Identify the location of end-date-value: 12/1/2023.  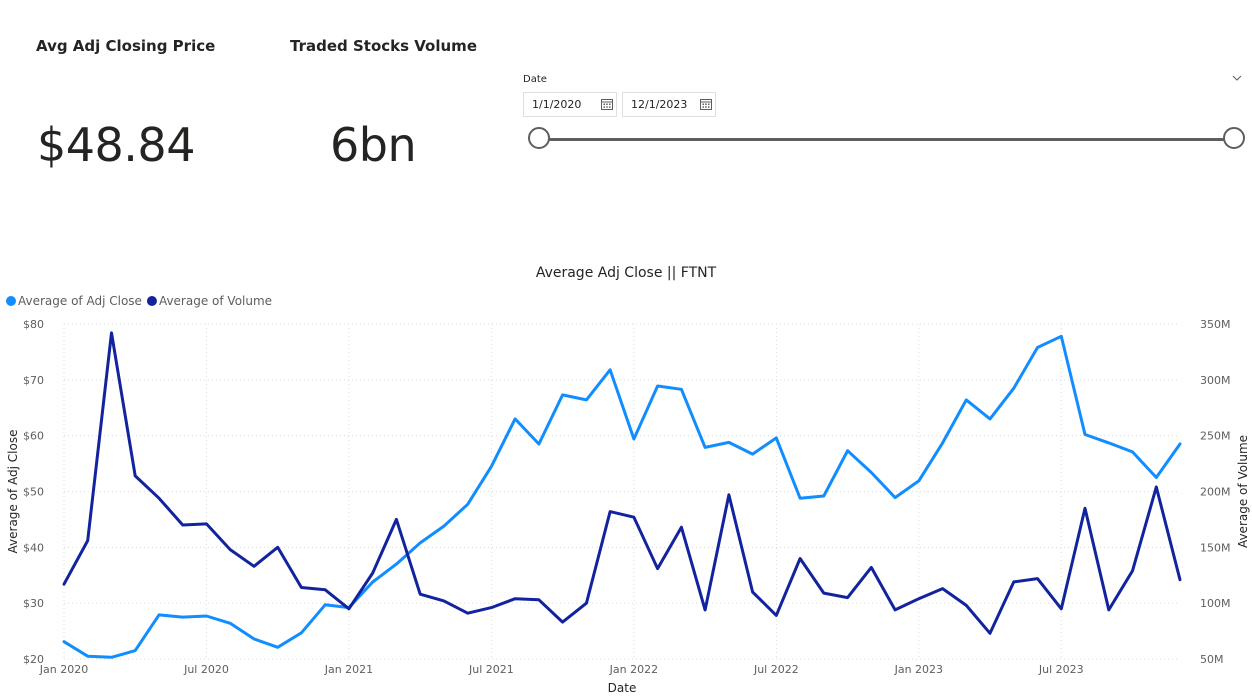
(659, 104).